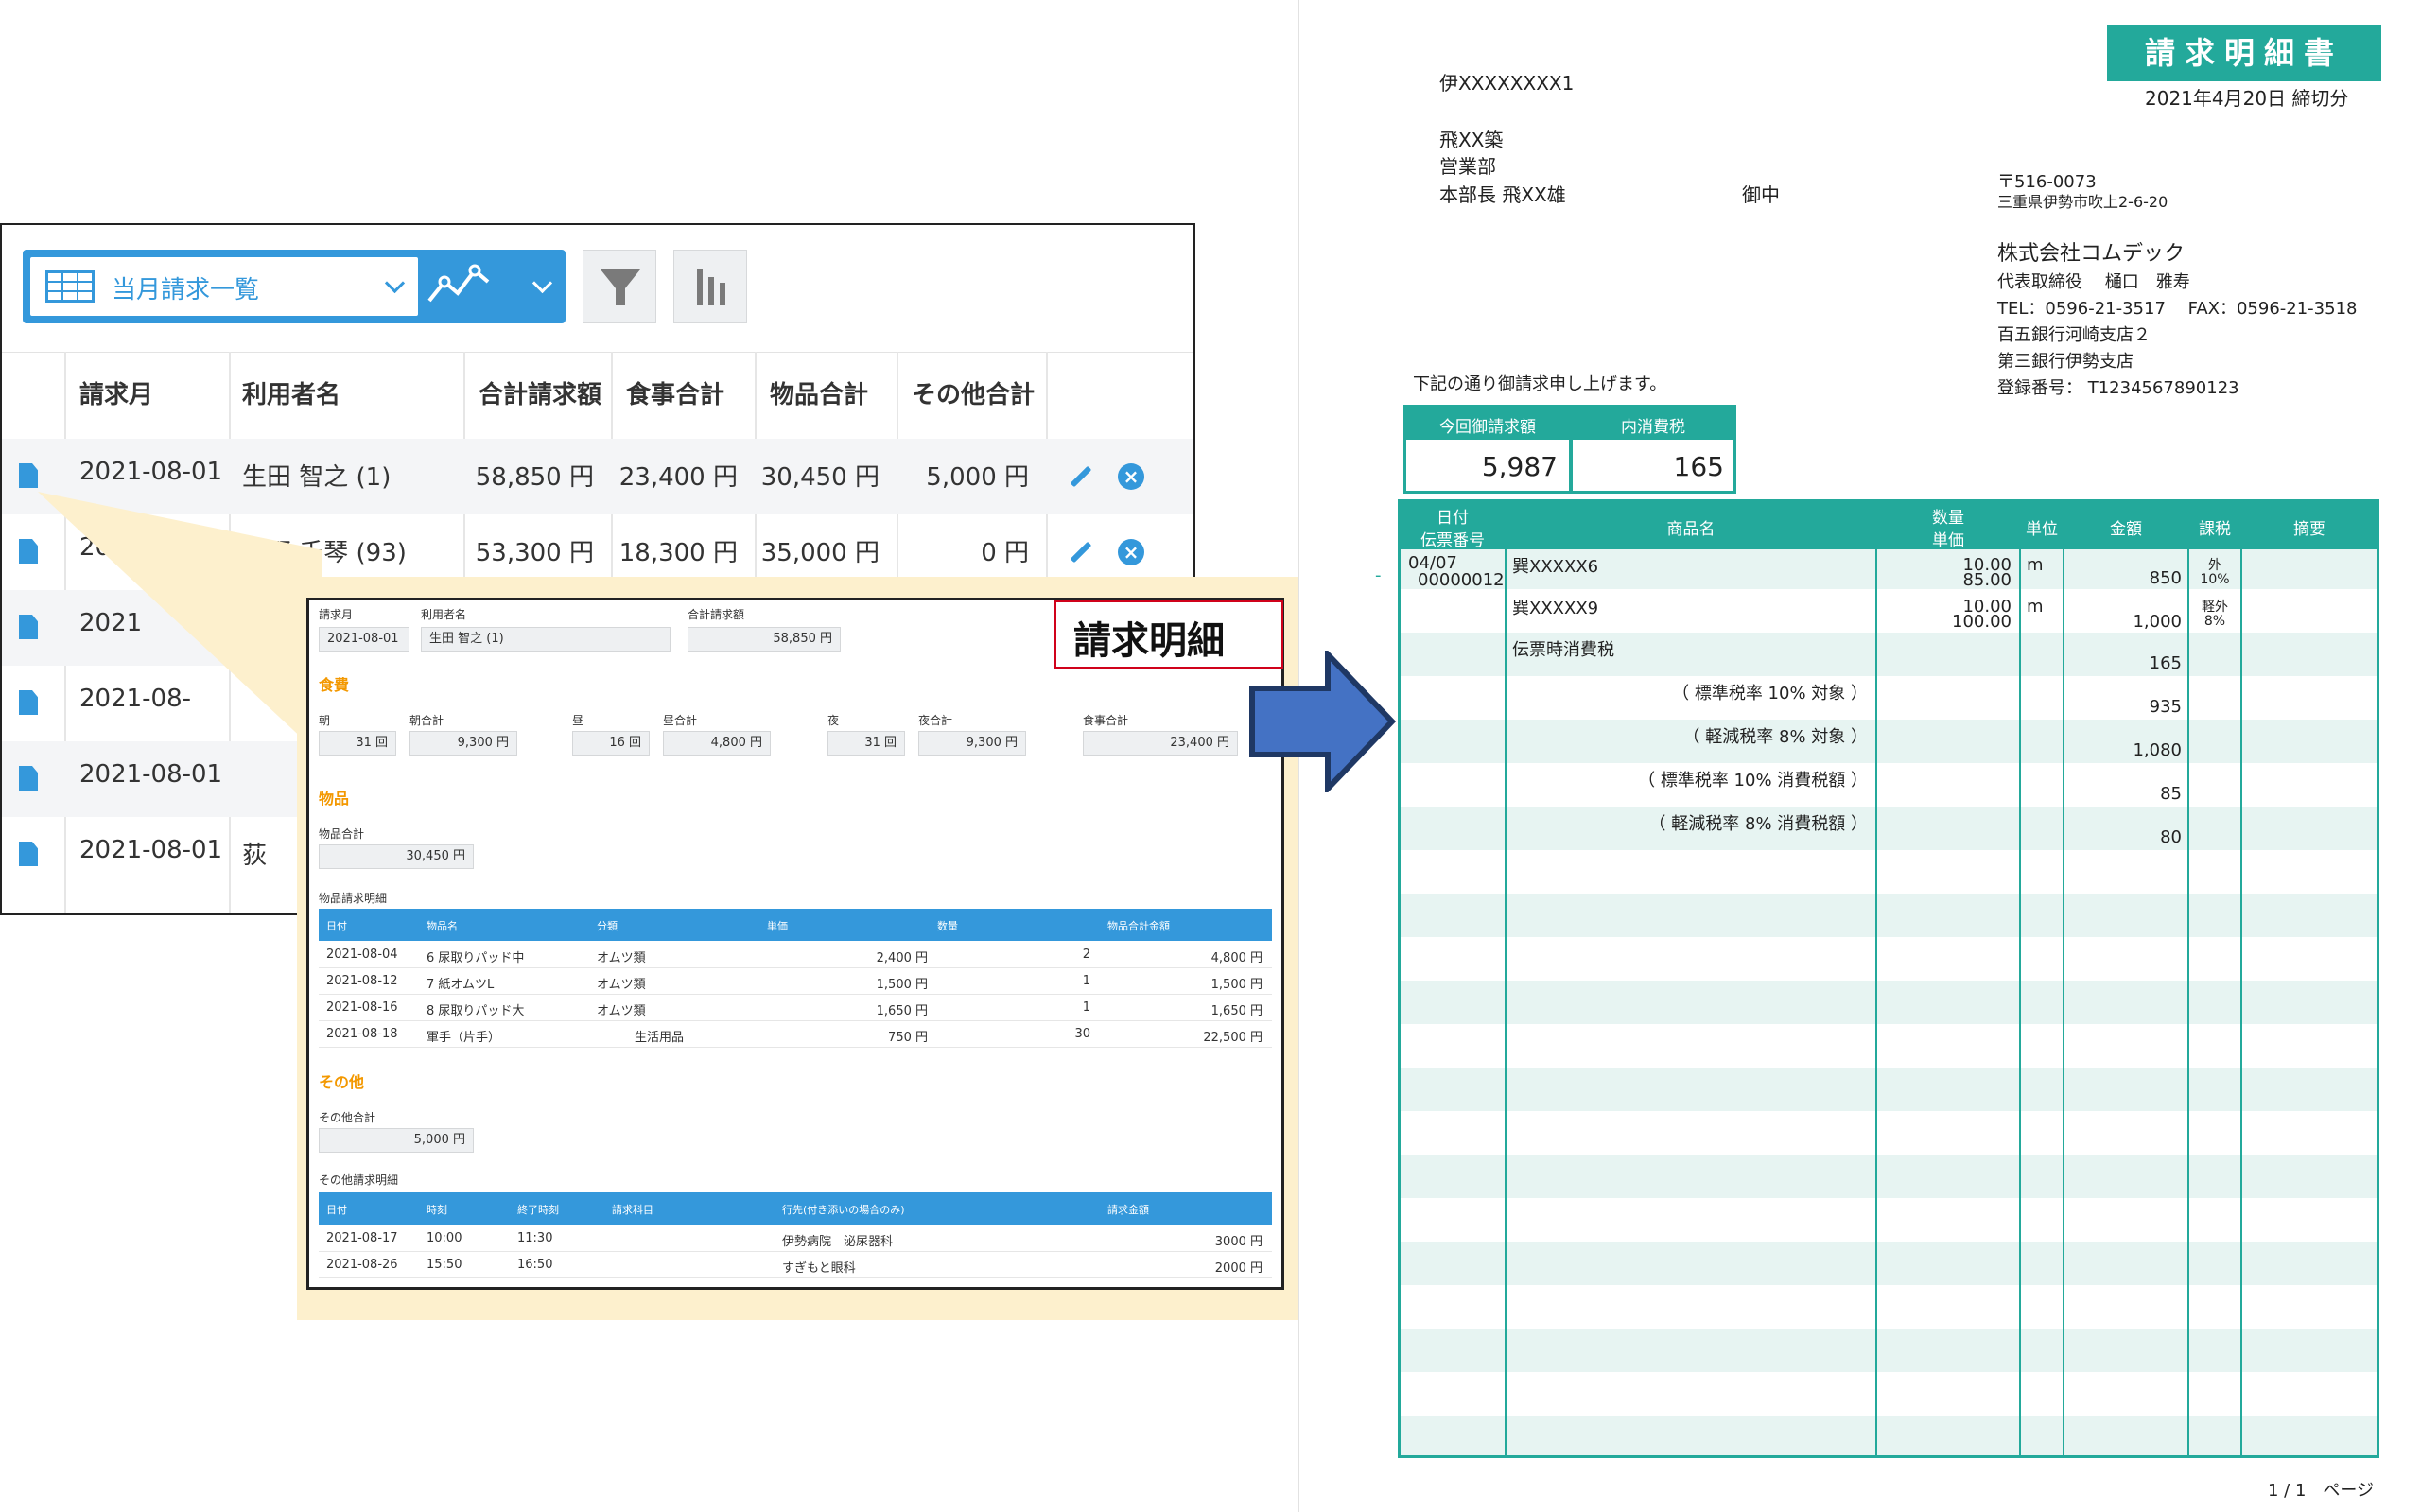 This screenshot has width=2421, height=1512. I want to click on other-col-header: 日付, so click(336, 1210).